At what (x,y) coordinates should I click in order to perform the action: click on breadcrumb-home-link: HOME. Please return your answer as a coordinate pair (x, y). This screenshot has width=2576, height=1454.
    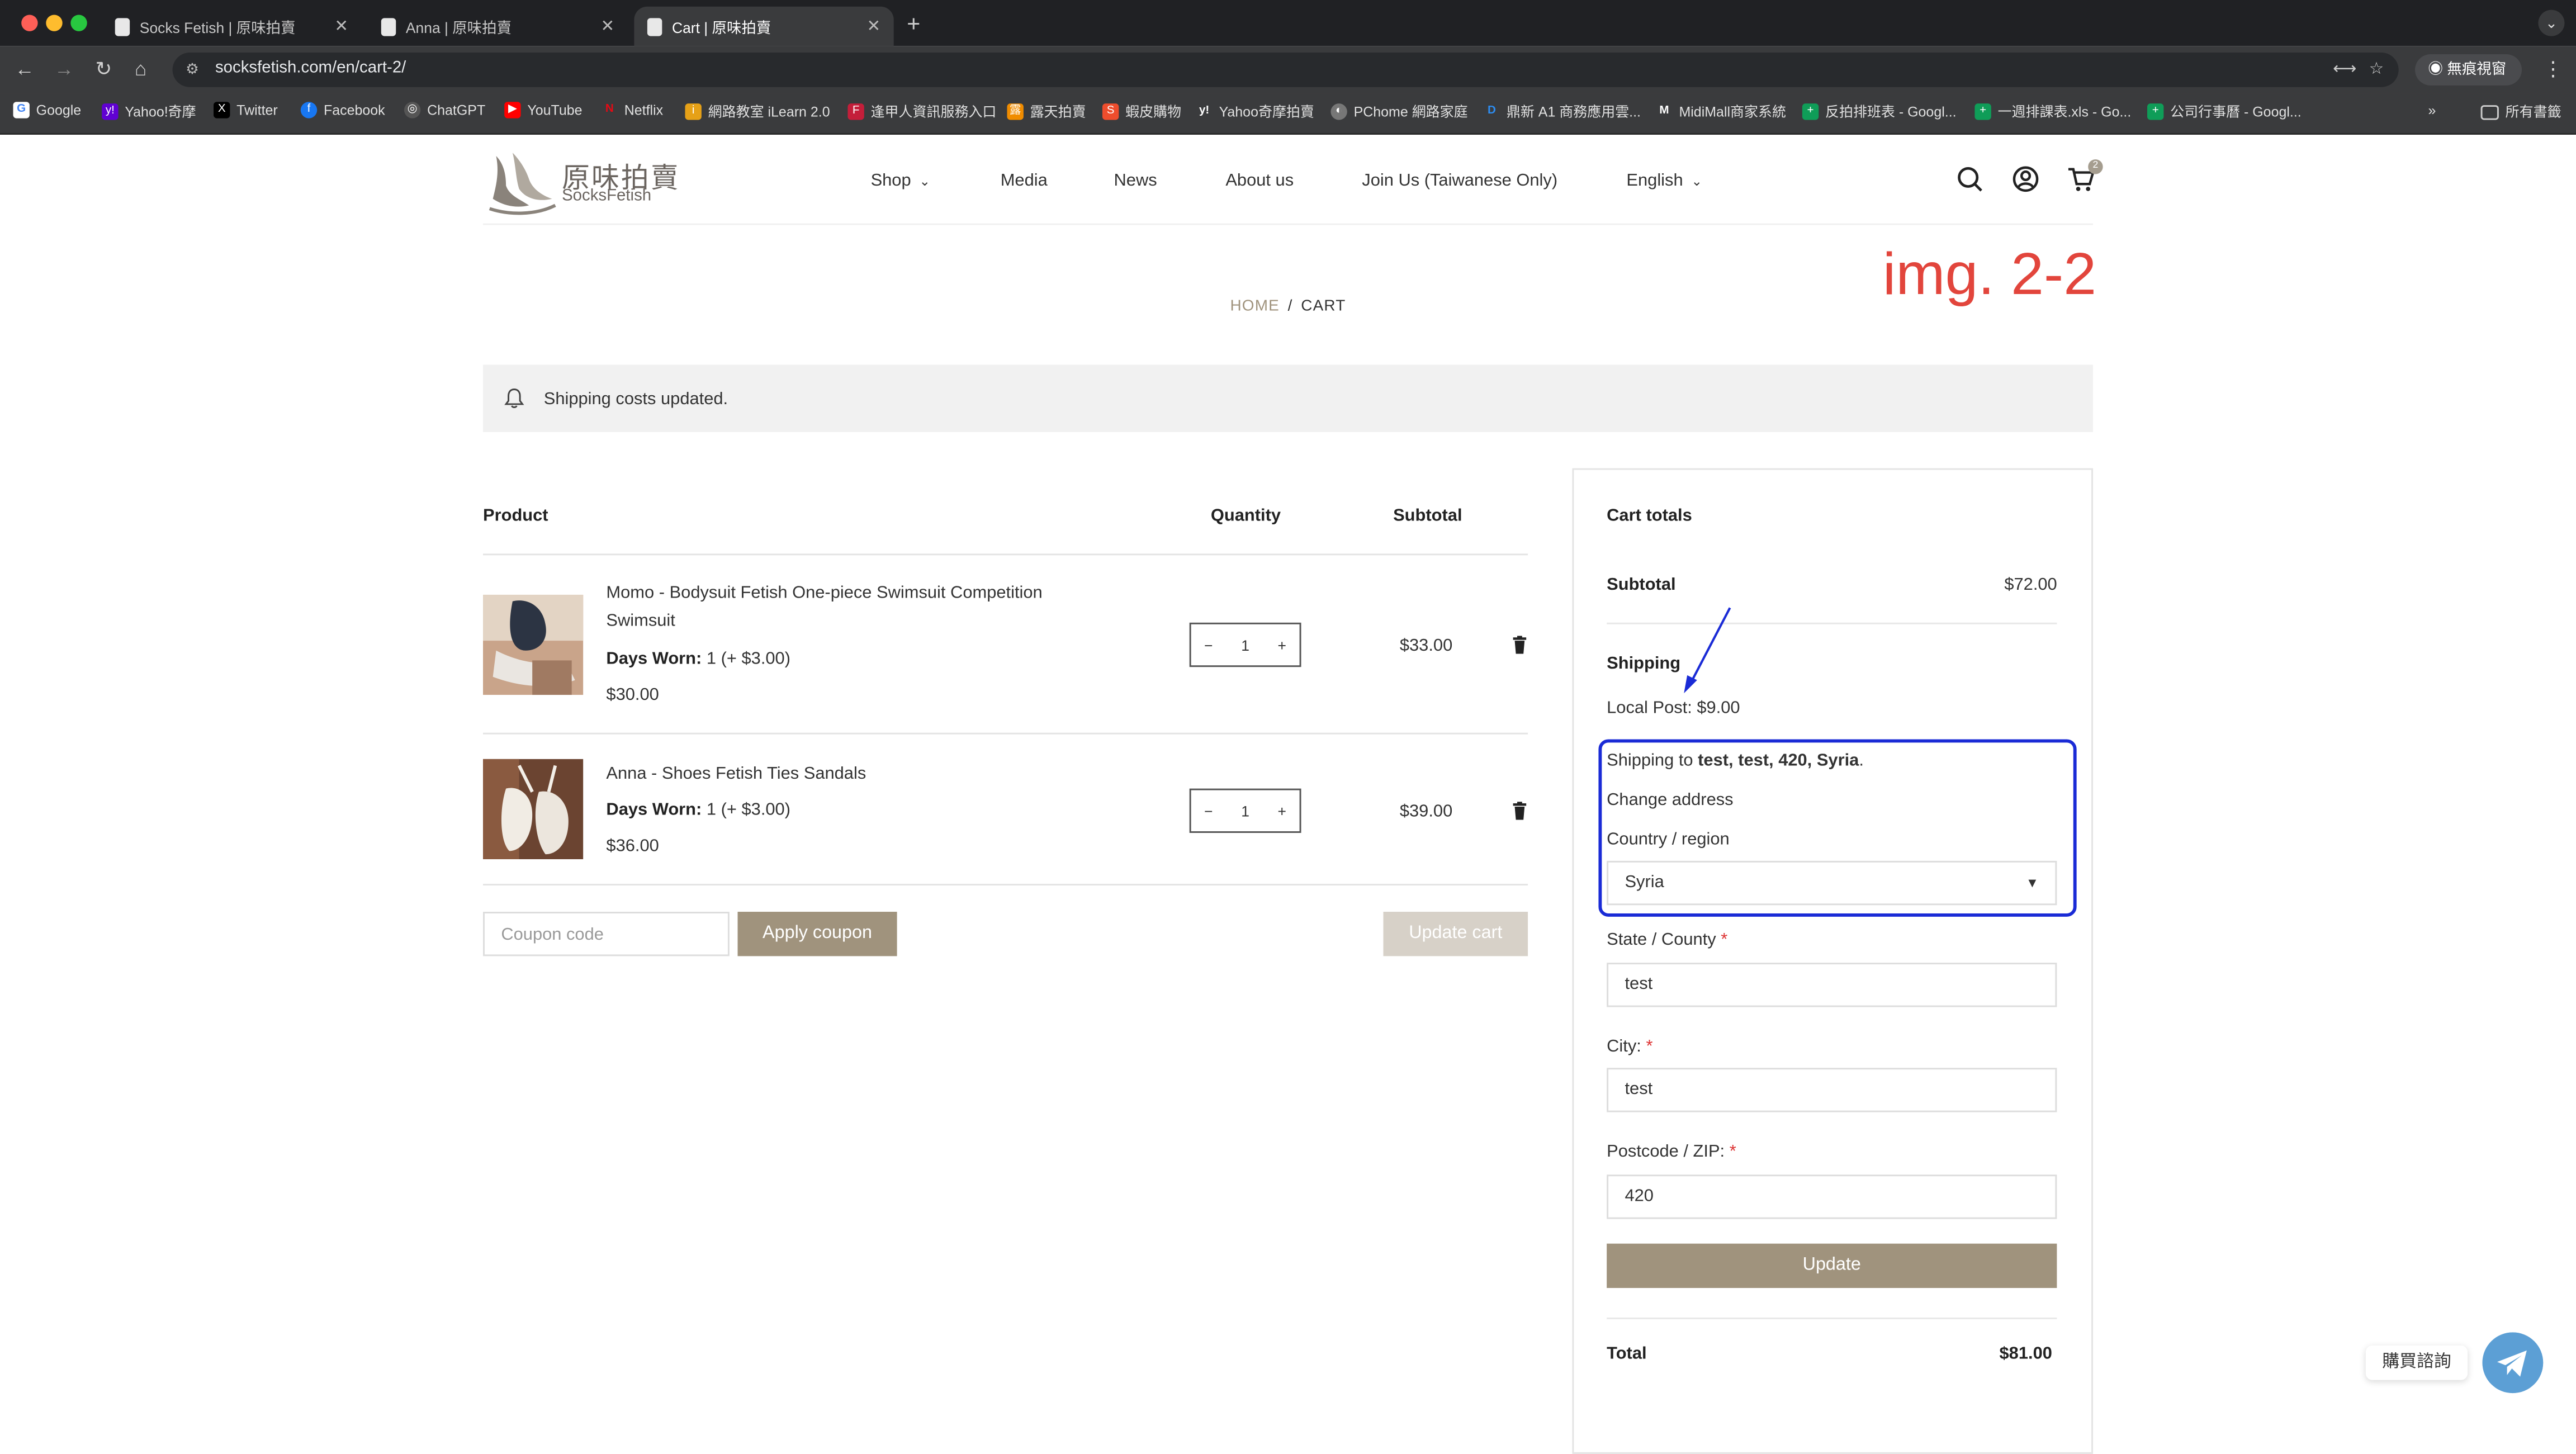
    Looking at the image, I should click on (1254, 306).